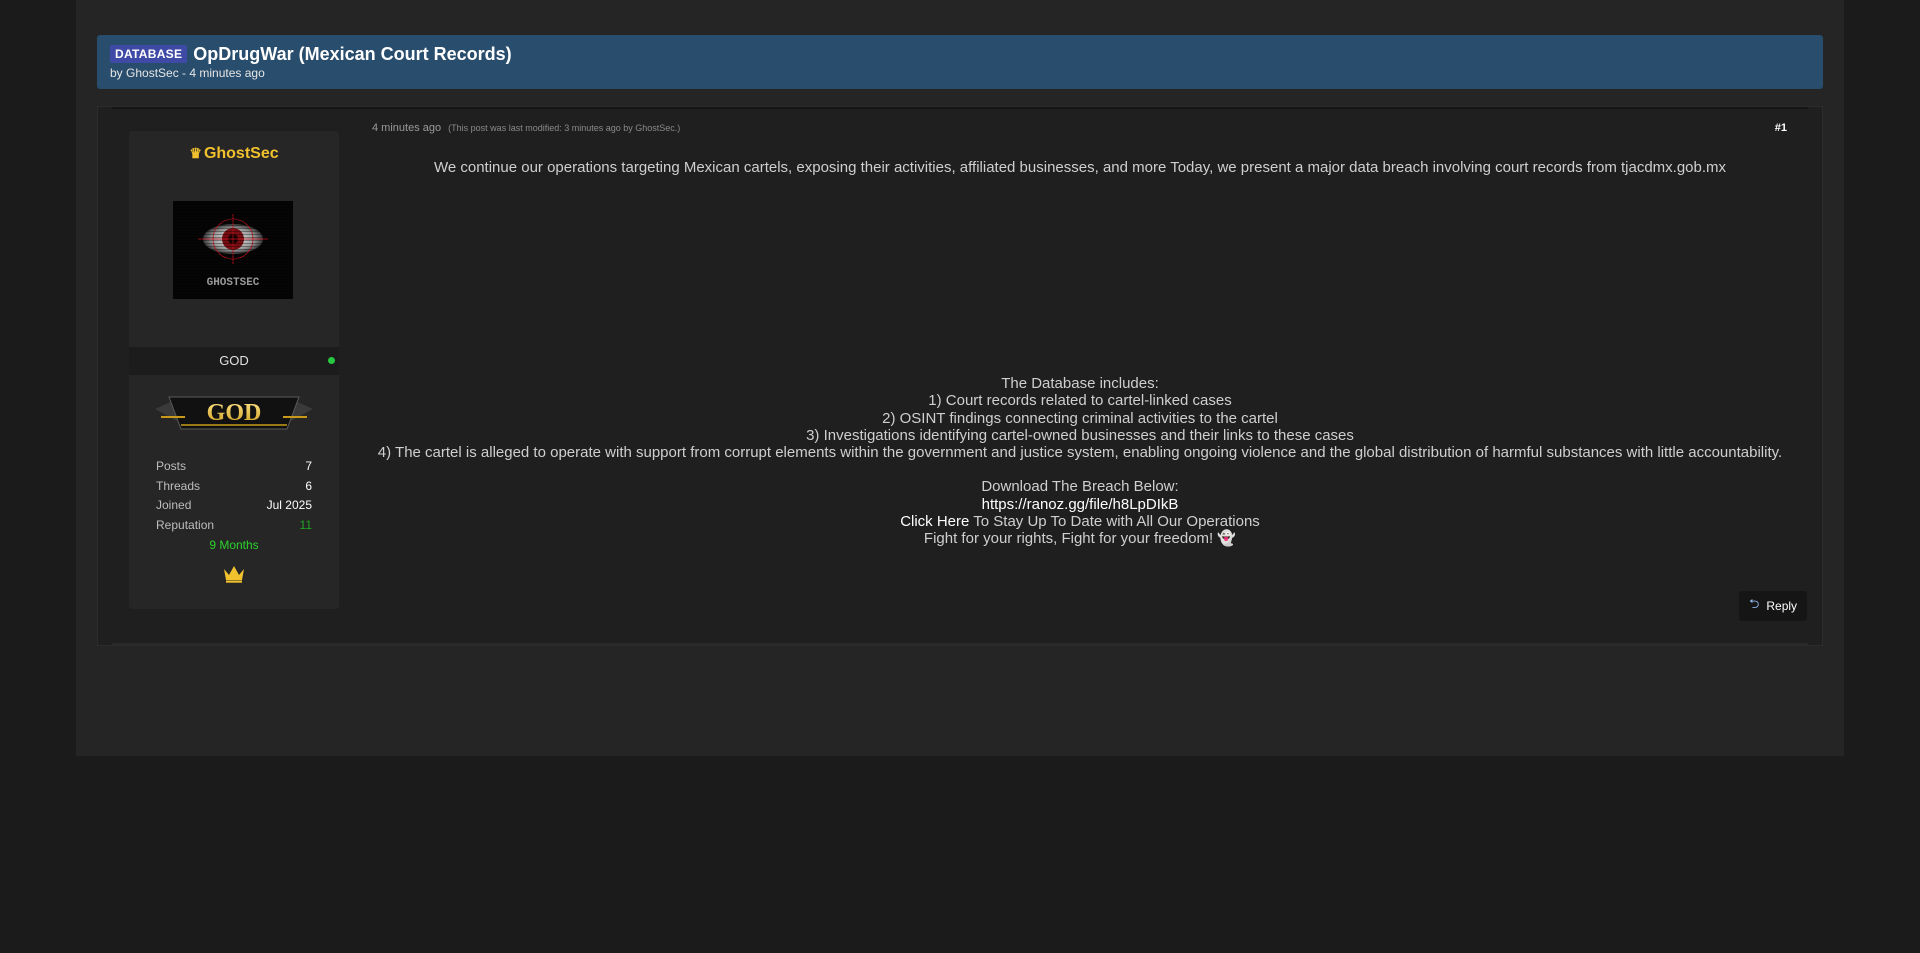 This screenshot has width=1920, height=953. I want to click on ghost-emoji-icon: 👻, so click(1227, 539).